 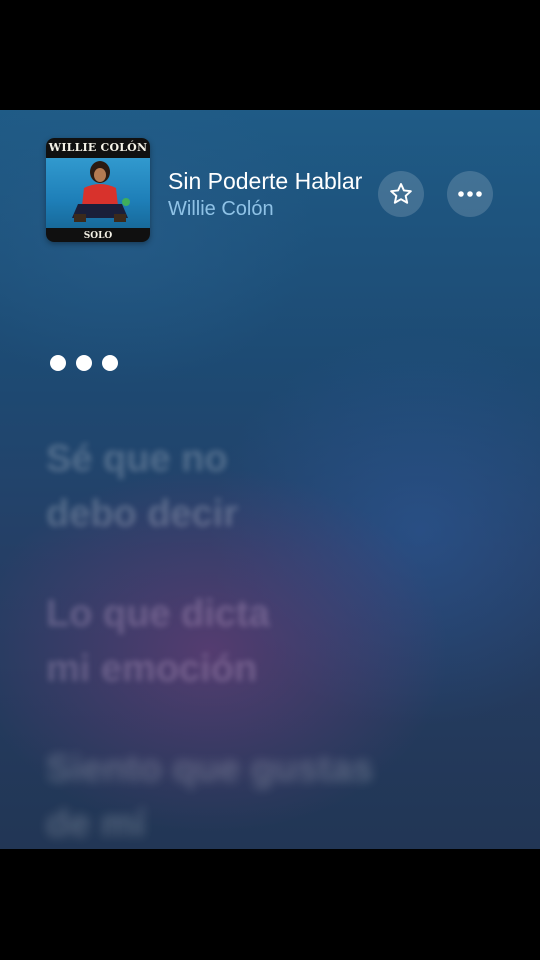 I want to click on instrumental-interlude-indicator, so click(x=84, y=364).